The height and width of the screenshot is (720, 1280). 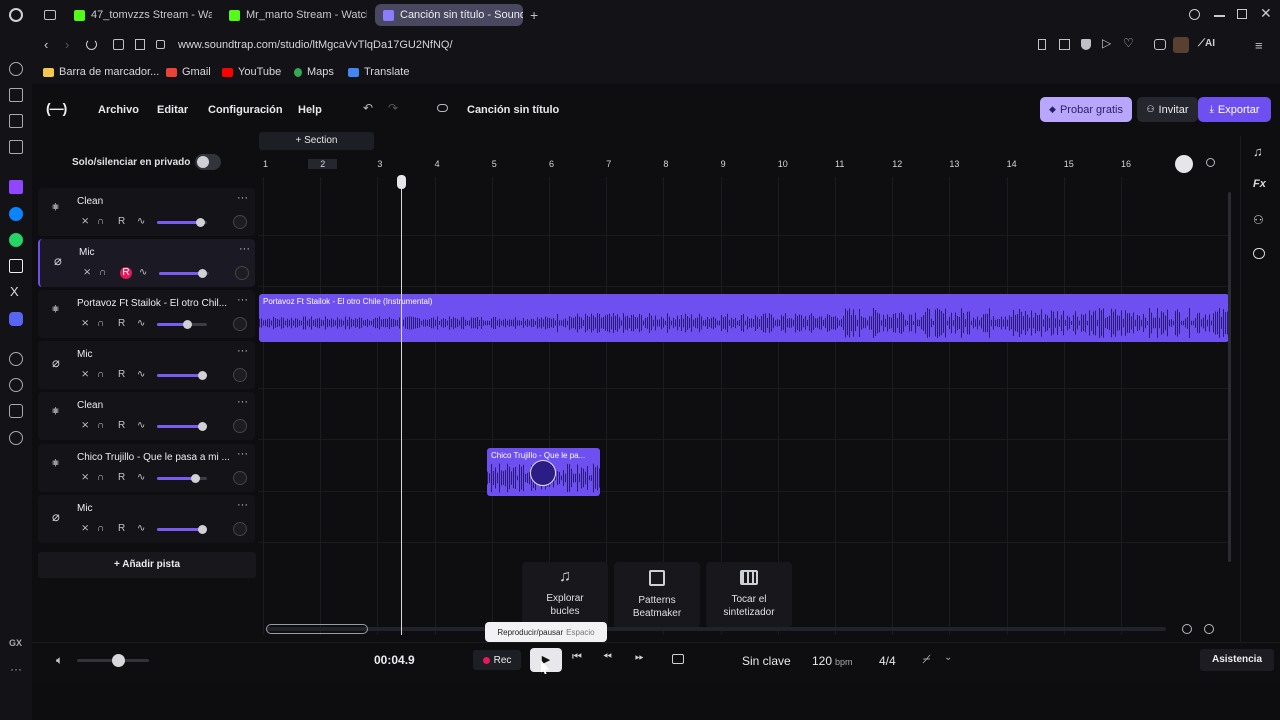 What do you see at coordinates (314, 72) in the screenshot?
I see `bookmark-maps: Maps` at bounding box center [314, 72].